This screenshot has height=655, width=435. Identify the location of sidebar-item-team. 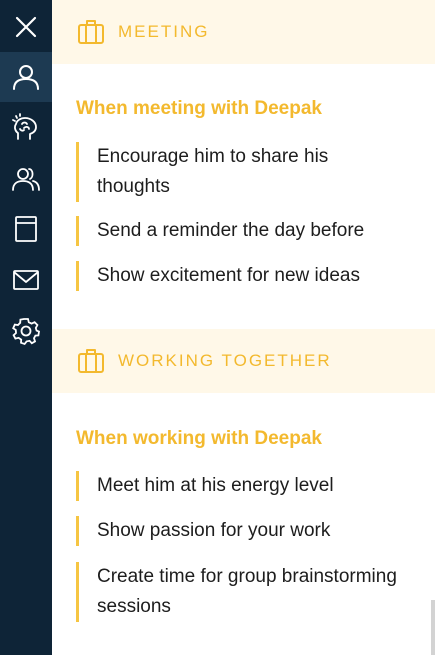
(26, 179).